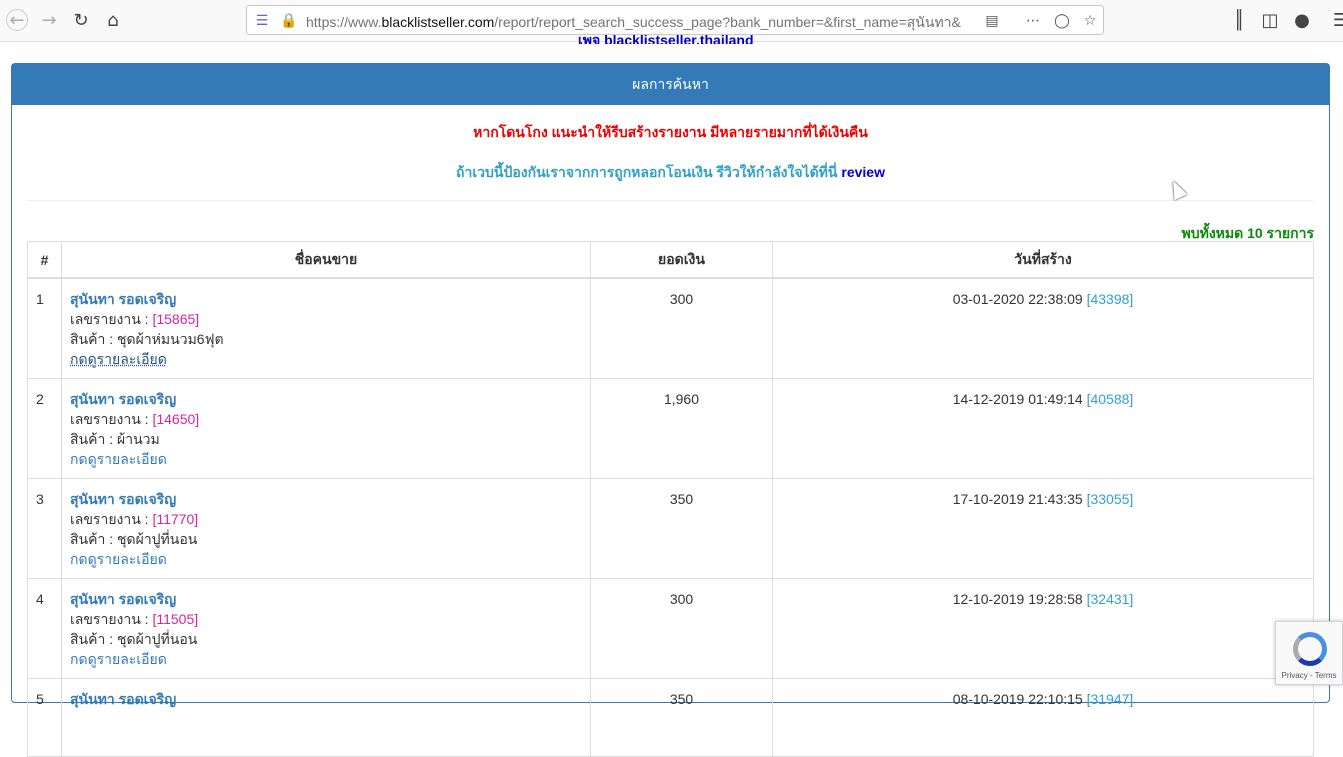  Describe the element at coordinates (1043, 628) in the screenshot. I see `date-cell: 12-10-2019 19:28:58 [32431]` at that location.